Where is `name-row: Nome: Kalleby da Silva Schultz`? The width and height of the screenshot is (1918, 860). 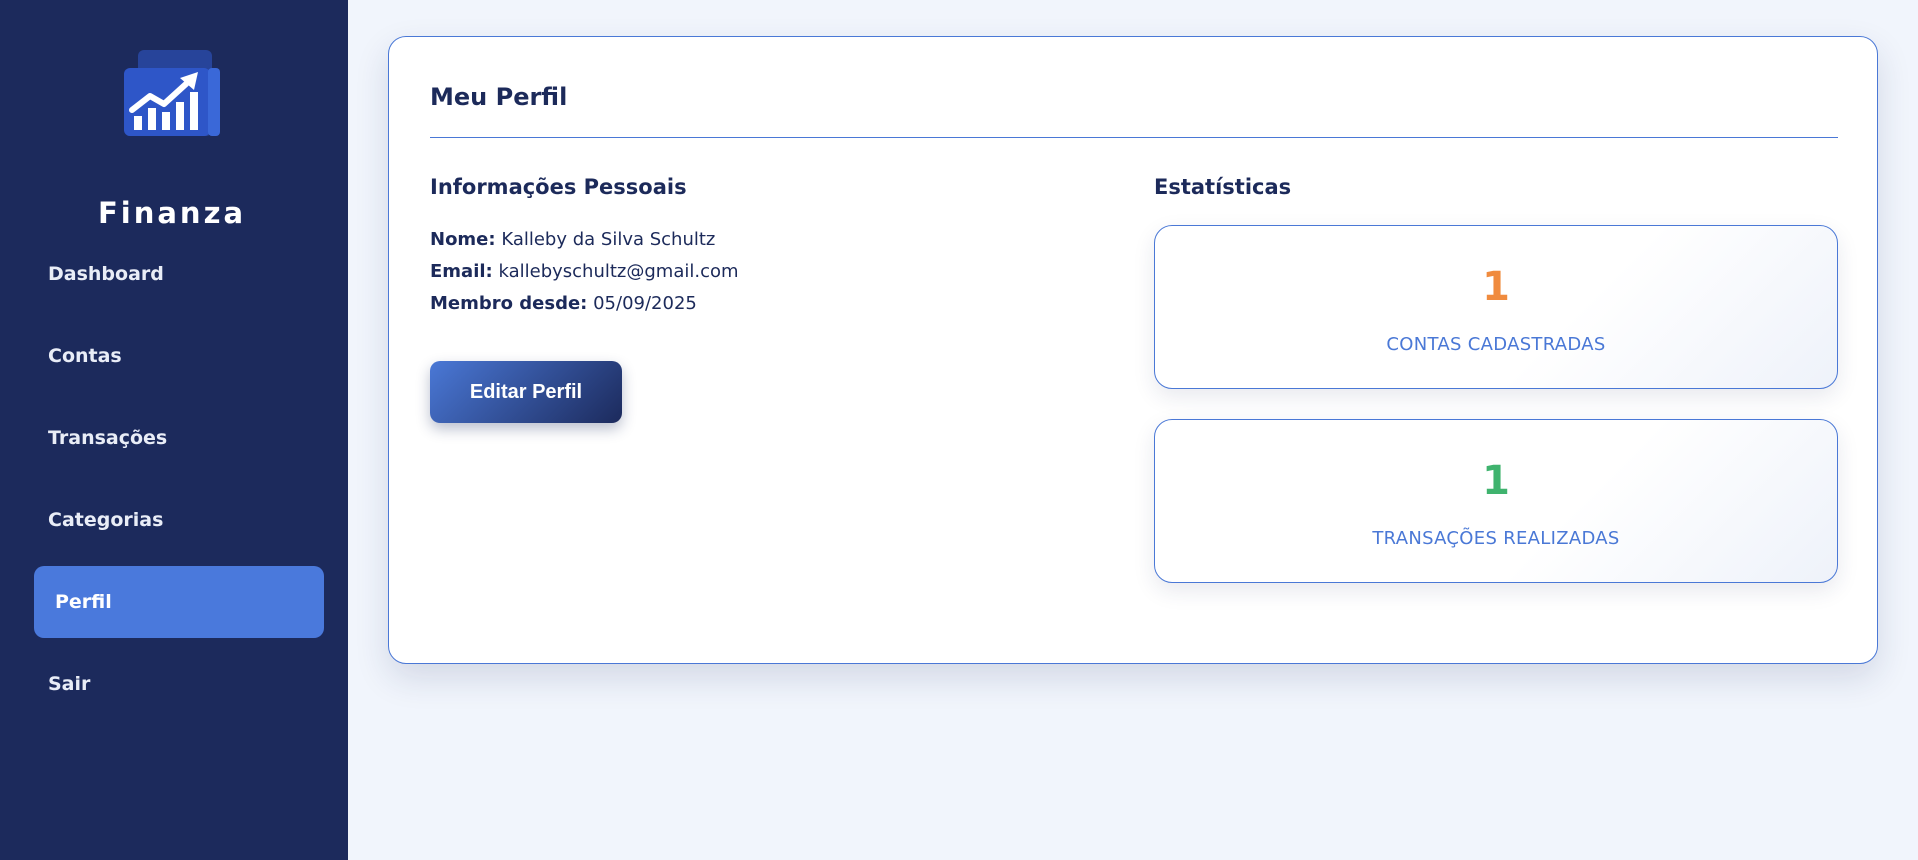 name-row: Nome: Kalleby da Silva Schultz is located at coordinates (572, 239).